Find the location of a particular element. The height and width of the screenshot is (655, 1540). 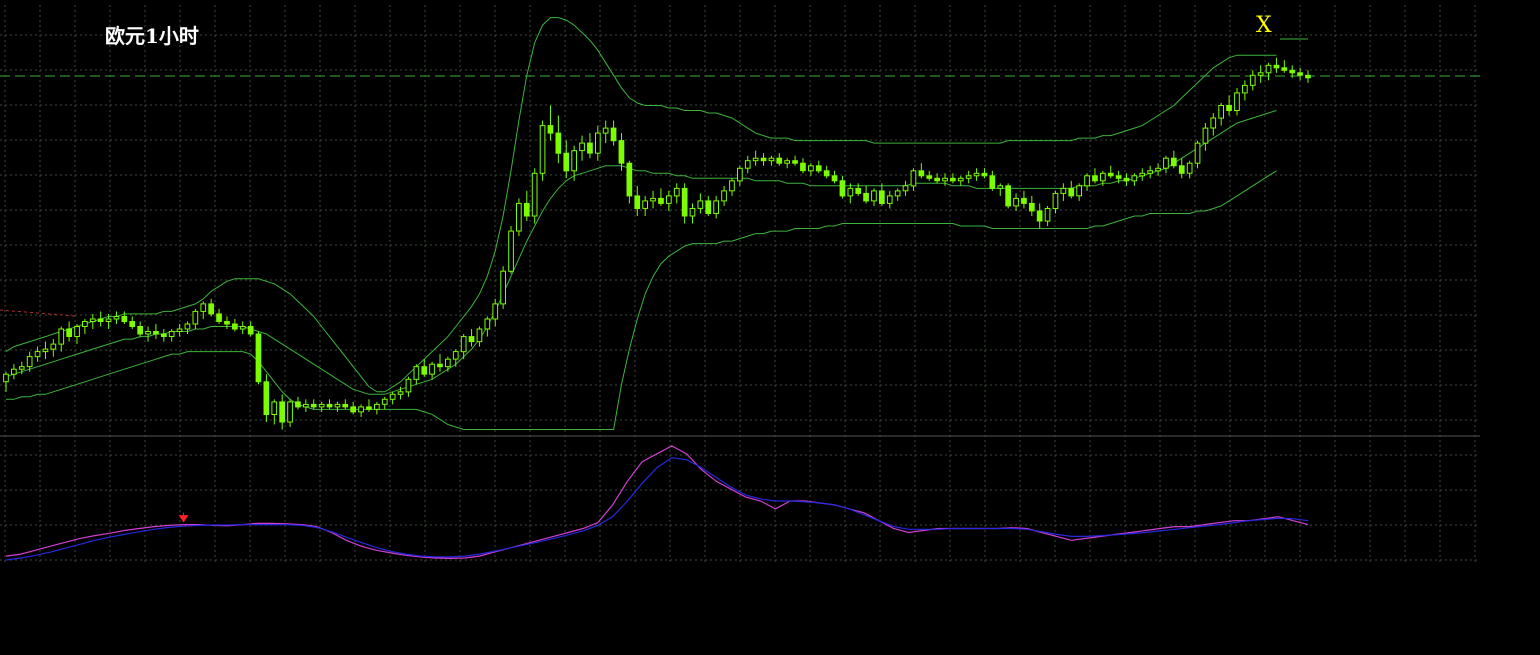

chart-title: 欧元1小时 is located at coordinates (152, 36).